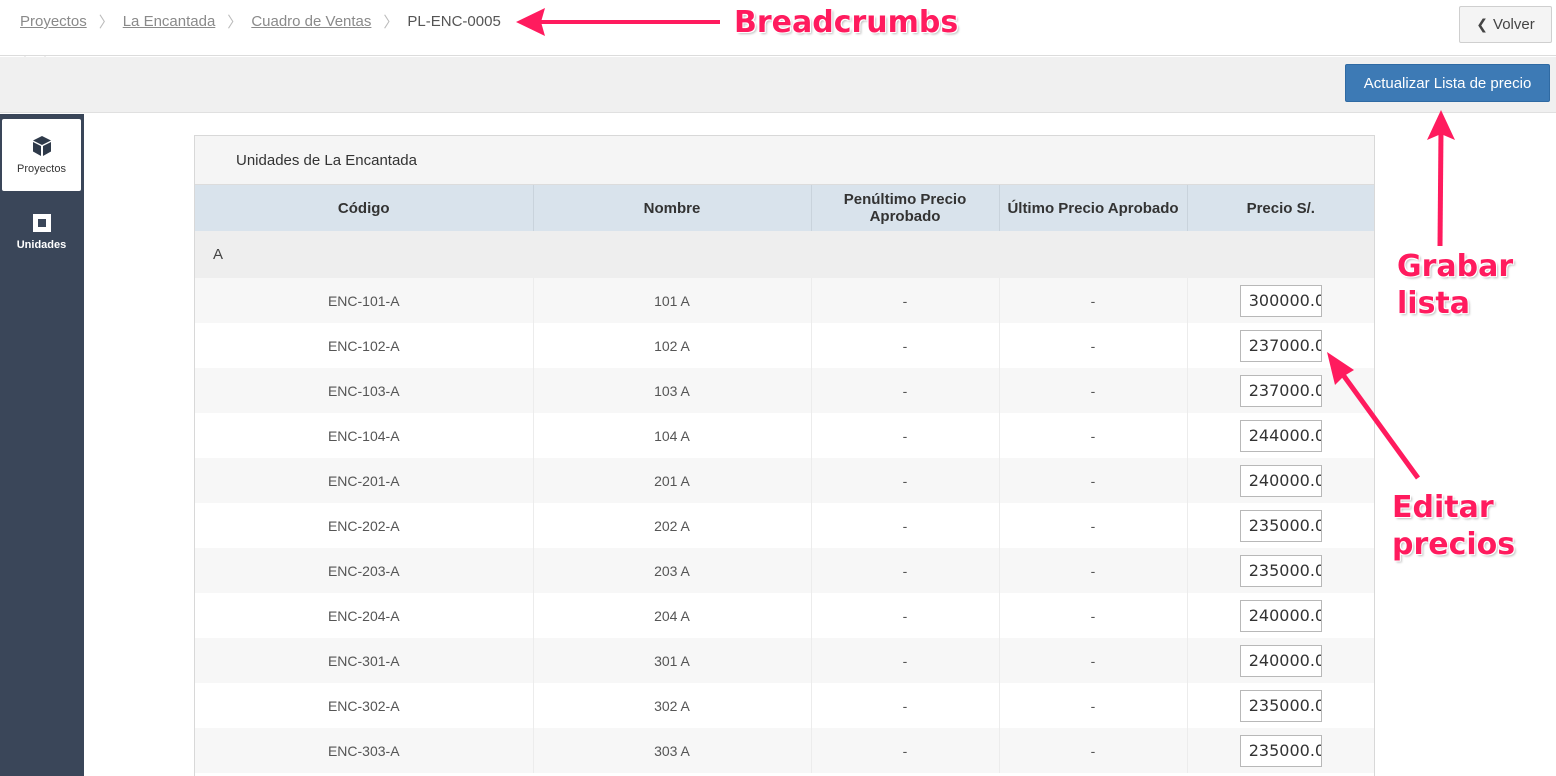 This screenshot has height=776, width=1556. Describe the element at coordinates (784, 570) in the screenshot. I see `table-row: ENC-203-A 203 A--` at that location.